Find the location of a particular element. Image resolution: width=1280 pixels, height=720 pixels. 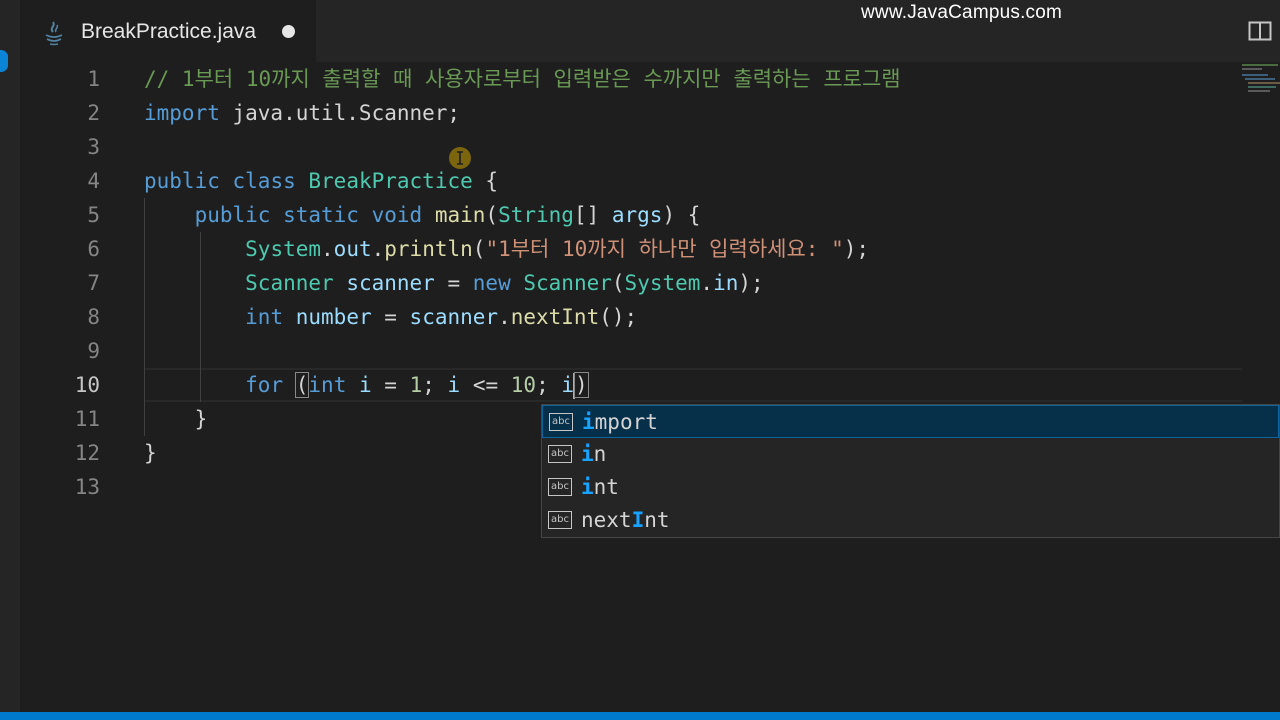

code-line-12: } is located at coordinates (150, 453).